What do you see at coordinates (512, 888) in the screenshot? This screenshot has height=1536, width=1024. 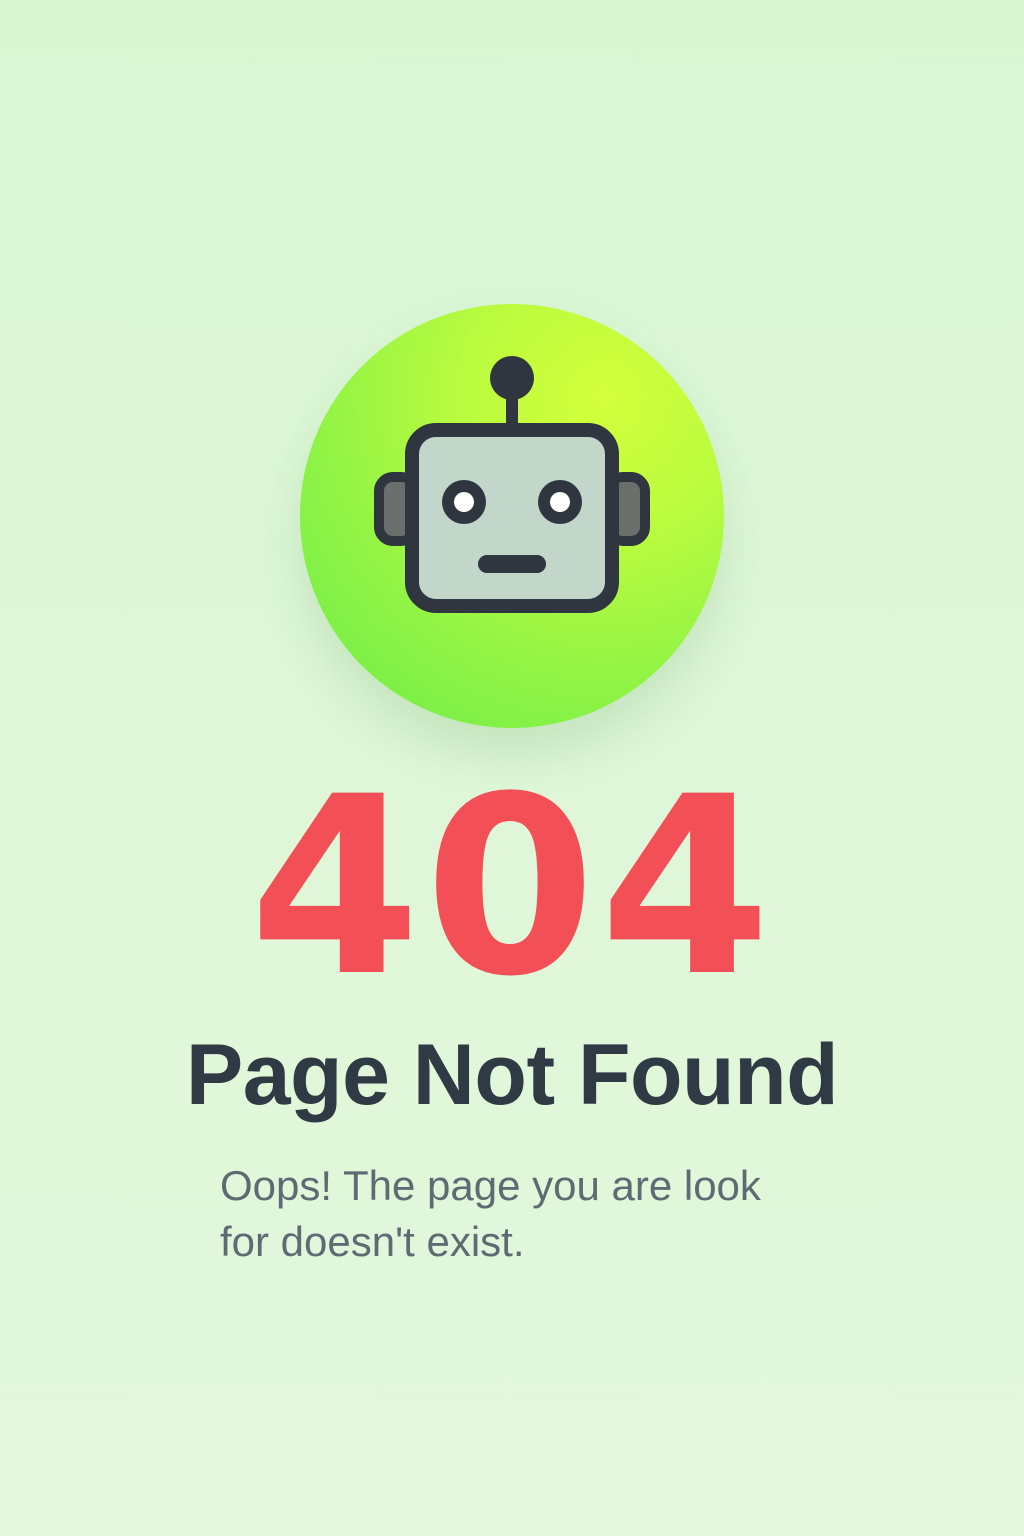 I see `error-code: 404` at bounding box center [512, 888].